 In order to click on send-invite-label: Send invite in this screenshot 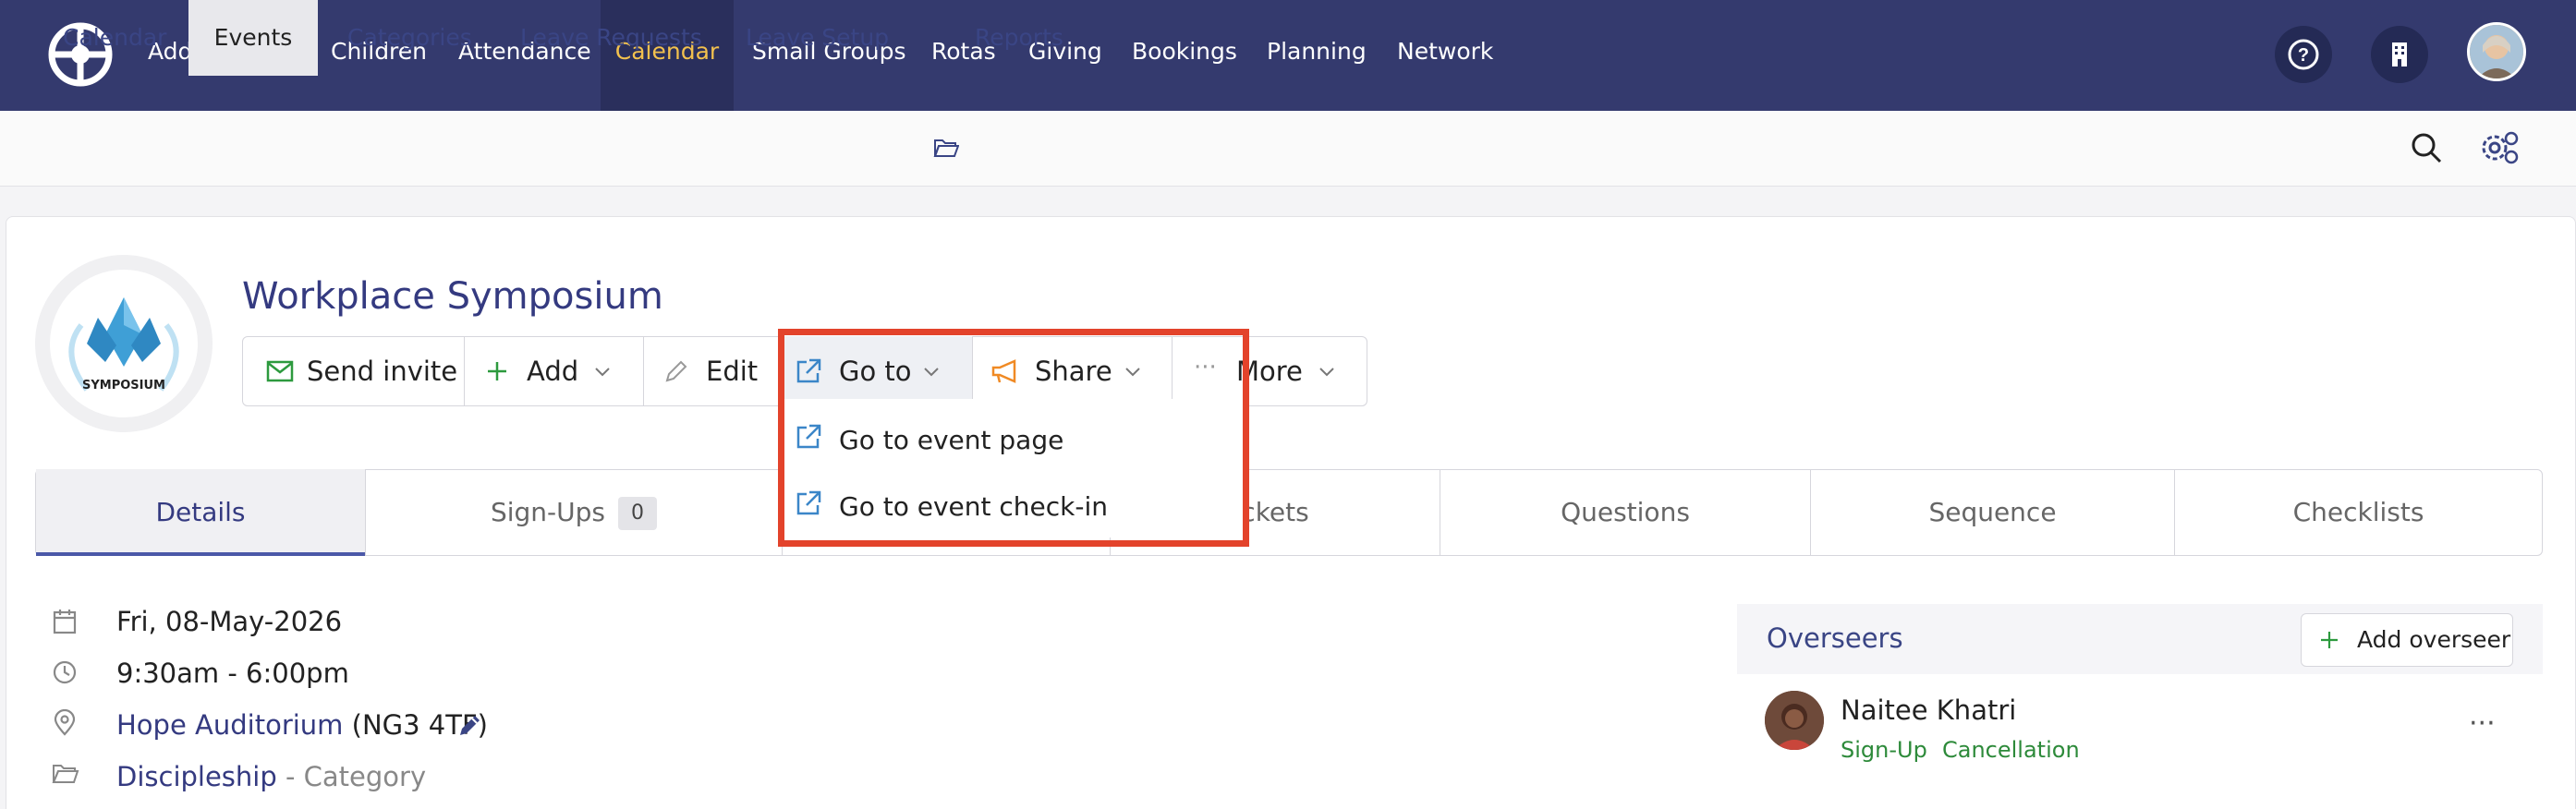, I will do `click(382, 372)`.